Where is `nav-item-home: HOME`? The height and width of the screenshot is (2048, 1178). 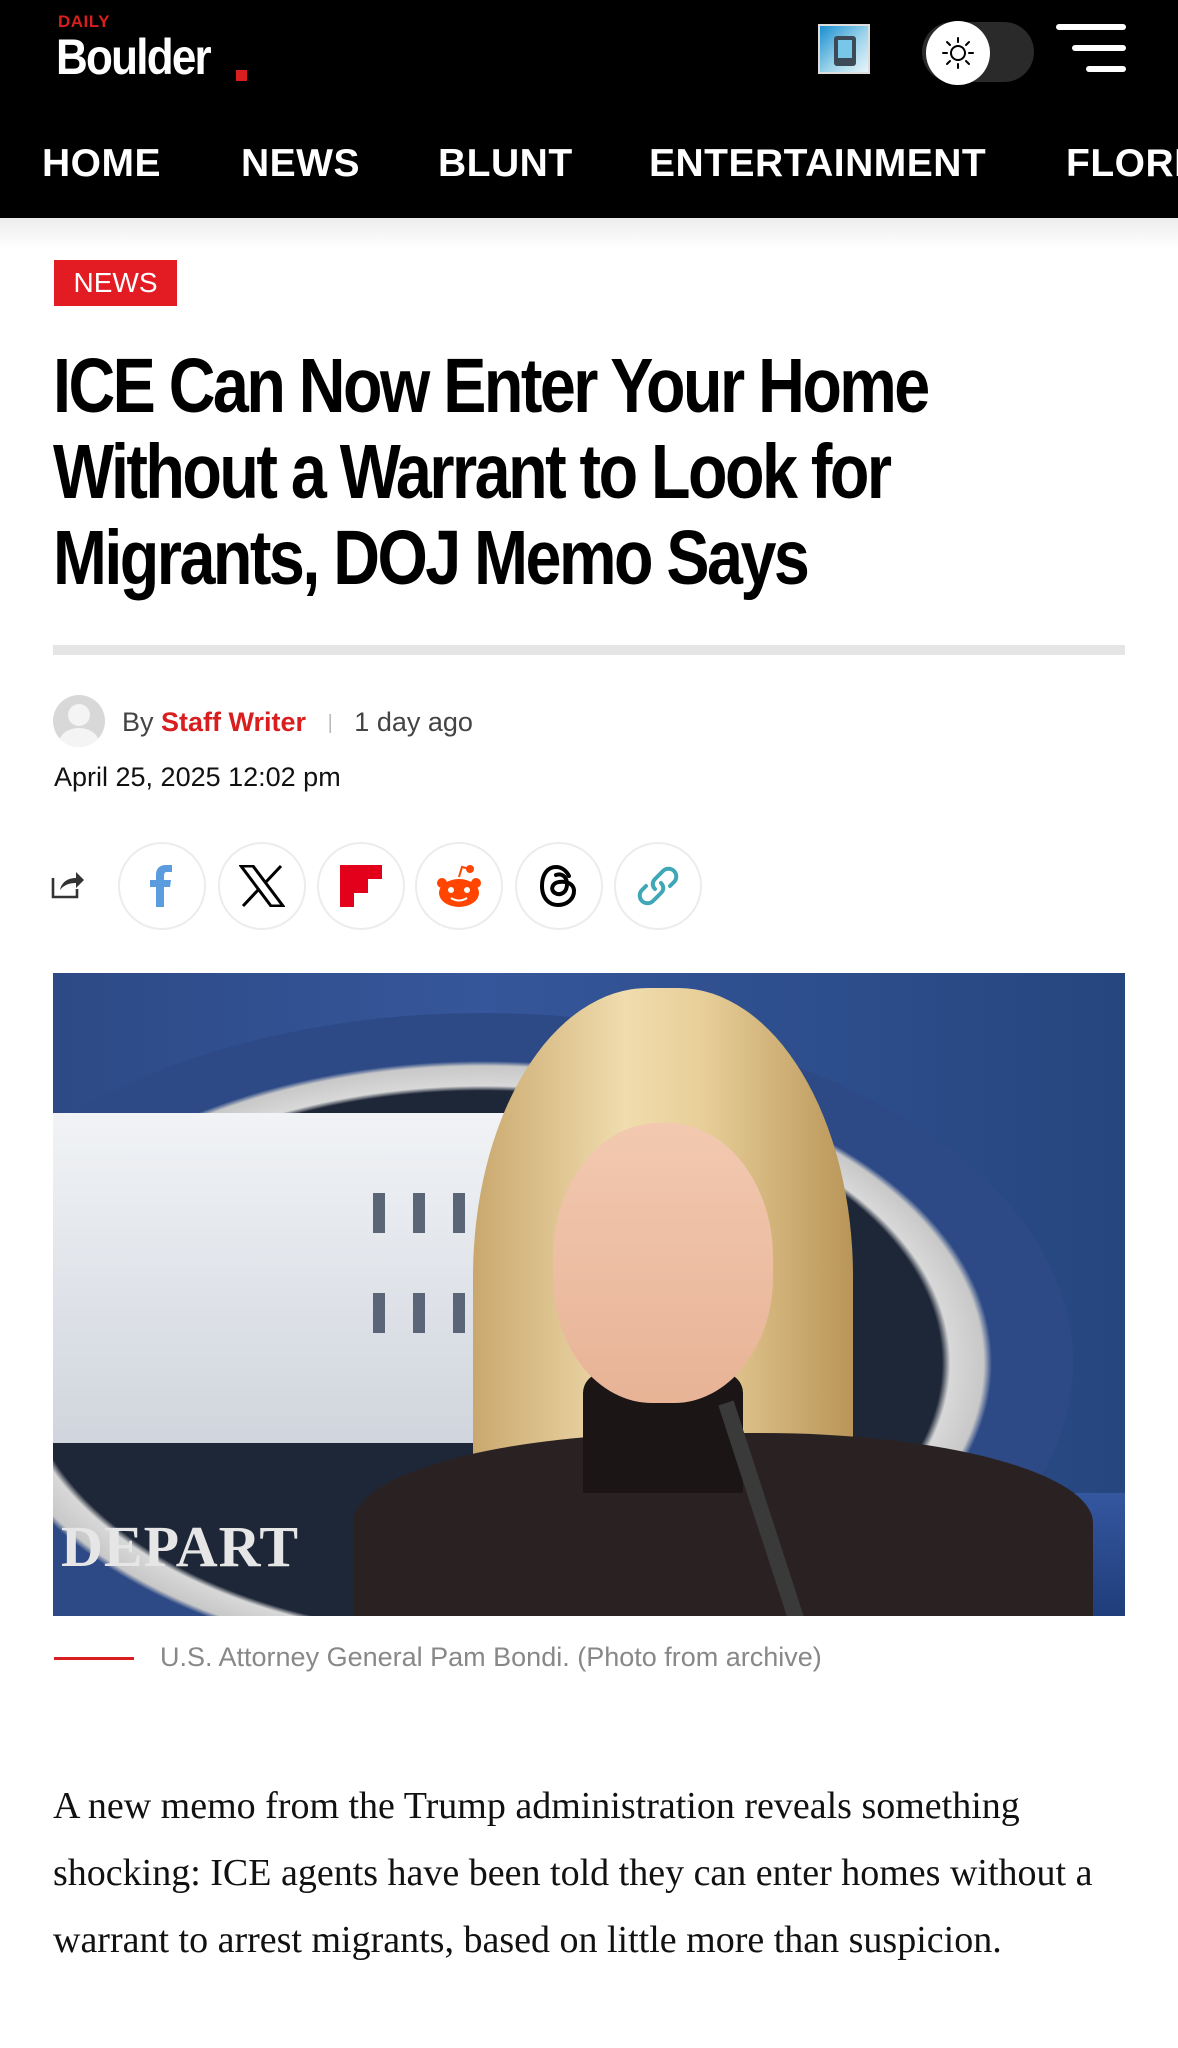 nav-item-home: HOME is located at coordinates (101, 164).